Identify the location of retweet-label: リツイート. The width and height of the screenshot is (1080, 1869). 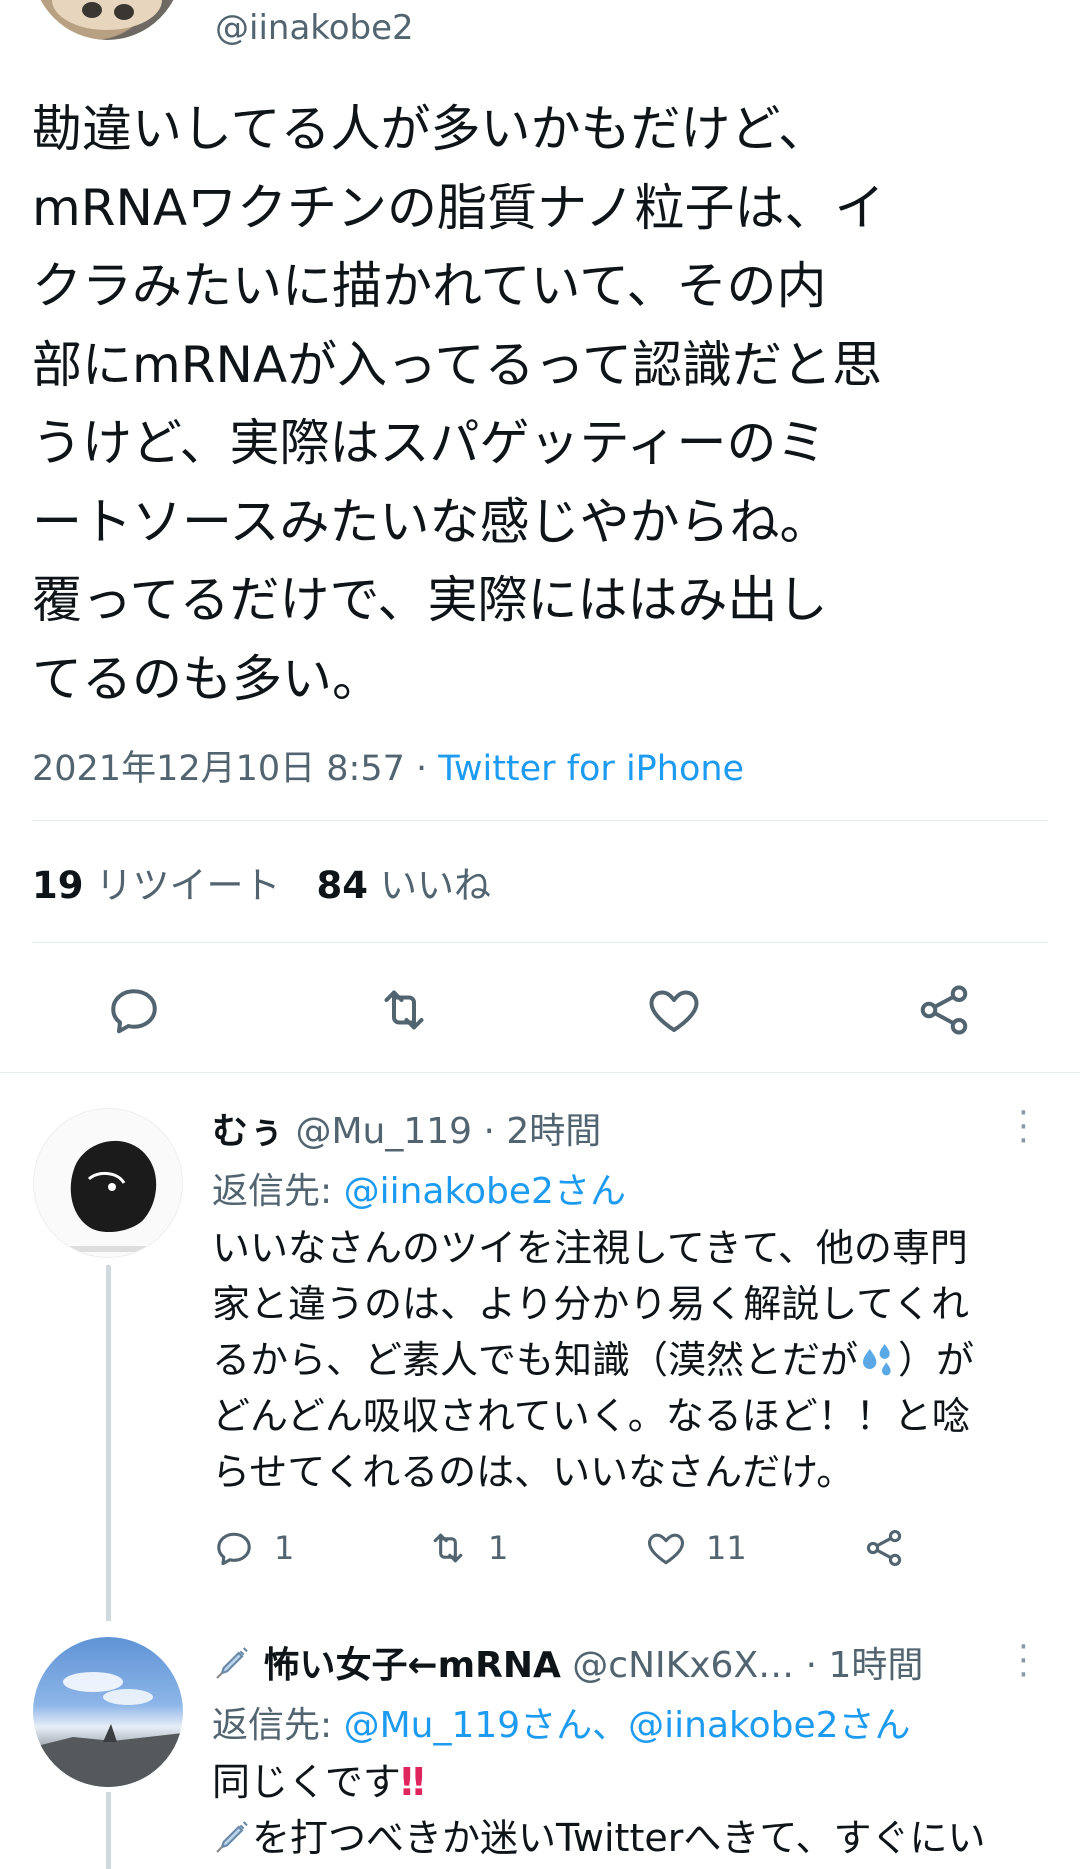
(188, 885).